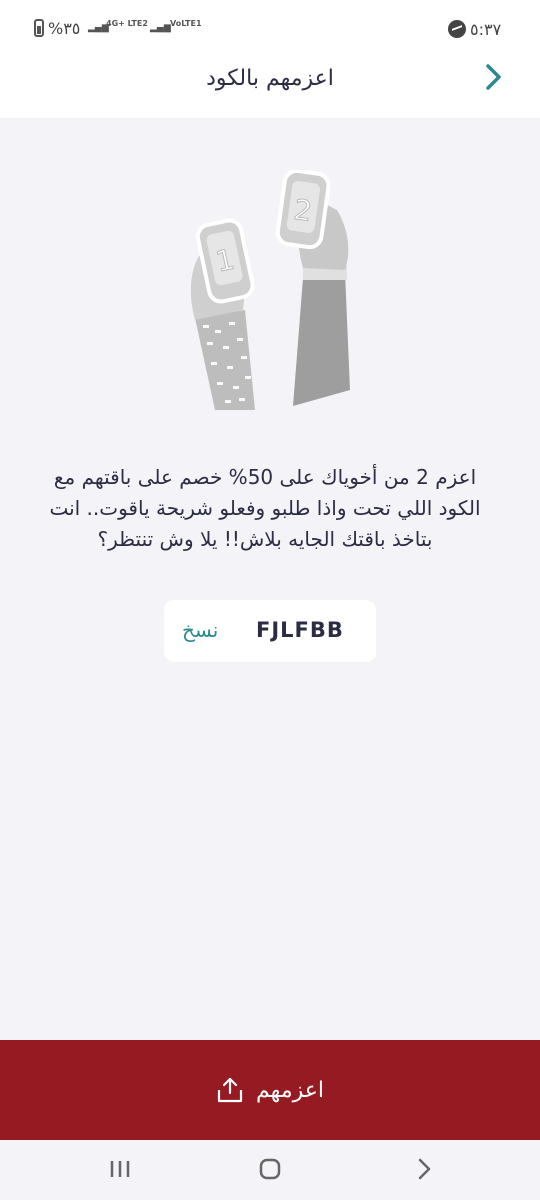 Image resolution: width=540 pixels, height=1200 pixels. What do you see at coordinates (230, 1090) in the screenshot?
I see `share-upload-icon` at bounding box center [230, 1090].